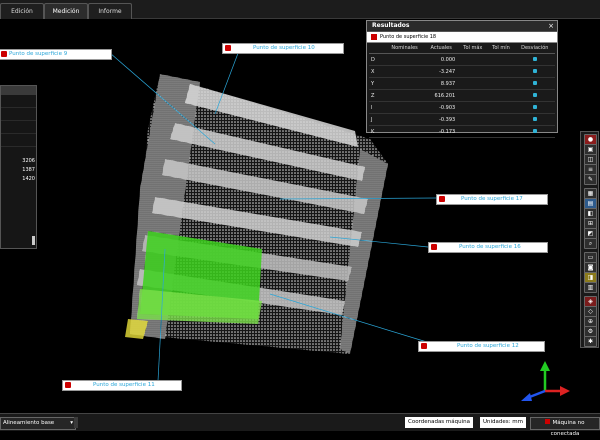 The image size is (600, 440). Describe the element at coordinates (462, 131) in the screenshot. I see `table-row: K -0.173` at that location.